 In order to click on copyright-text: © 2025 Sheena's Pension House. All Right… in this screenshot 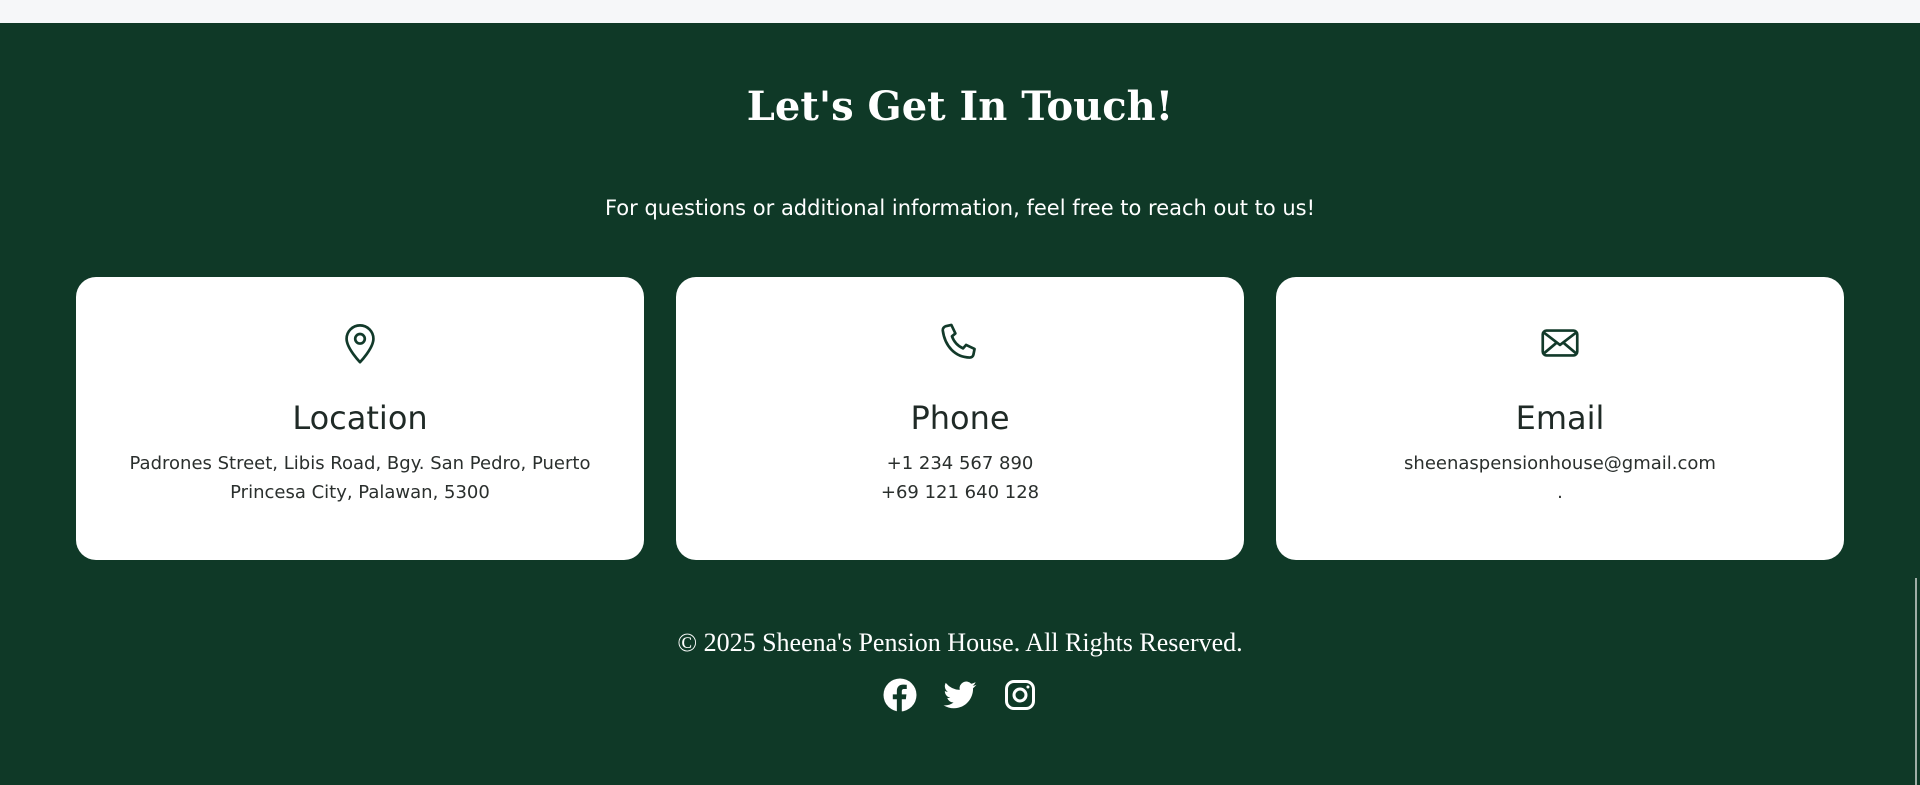, I will do `click(960, 642)`.